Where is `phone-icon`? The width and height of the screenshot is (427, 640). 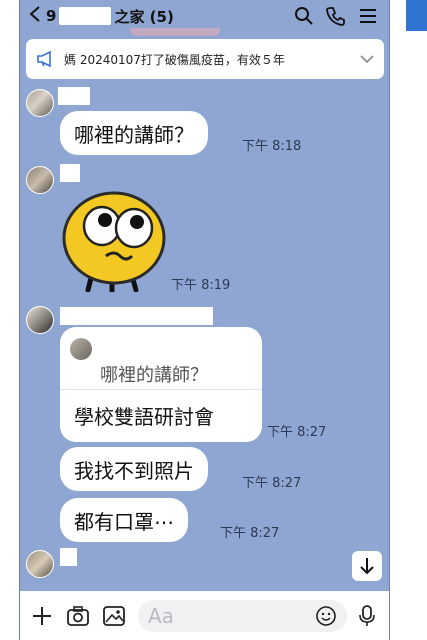 phone-icon is located at coordinates (335, 16).